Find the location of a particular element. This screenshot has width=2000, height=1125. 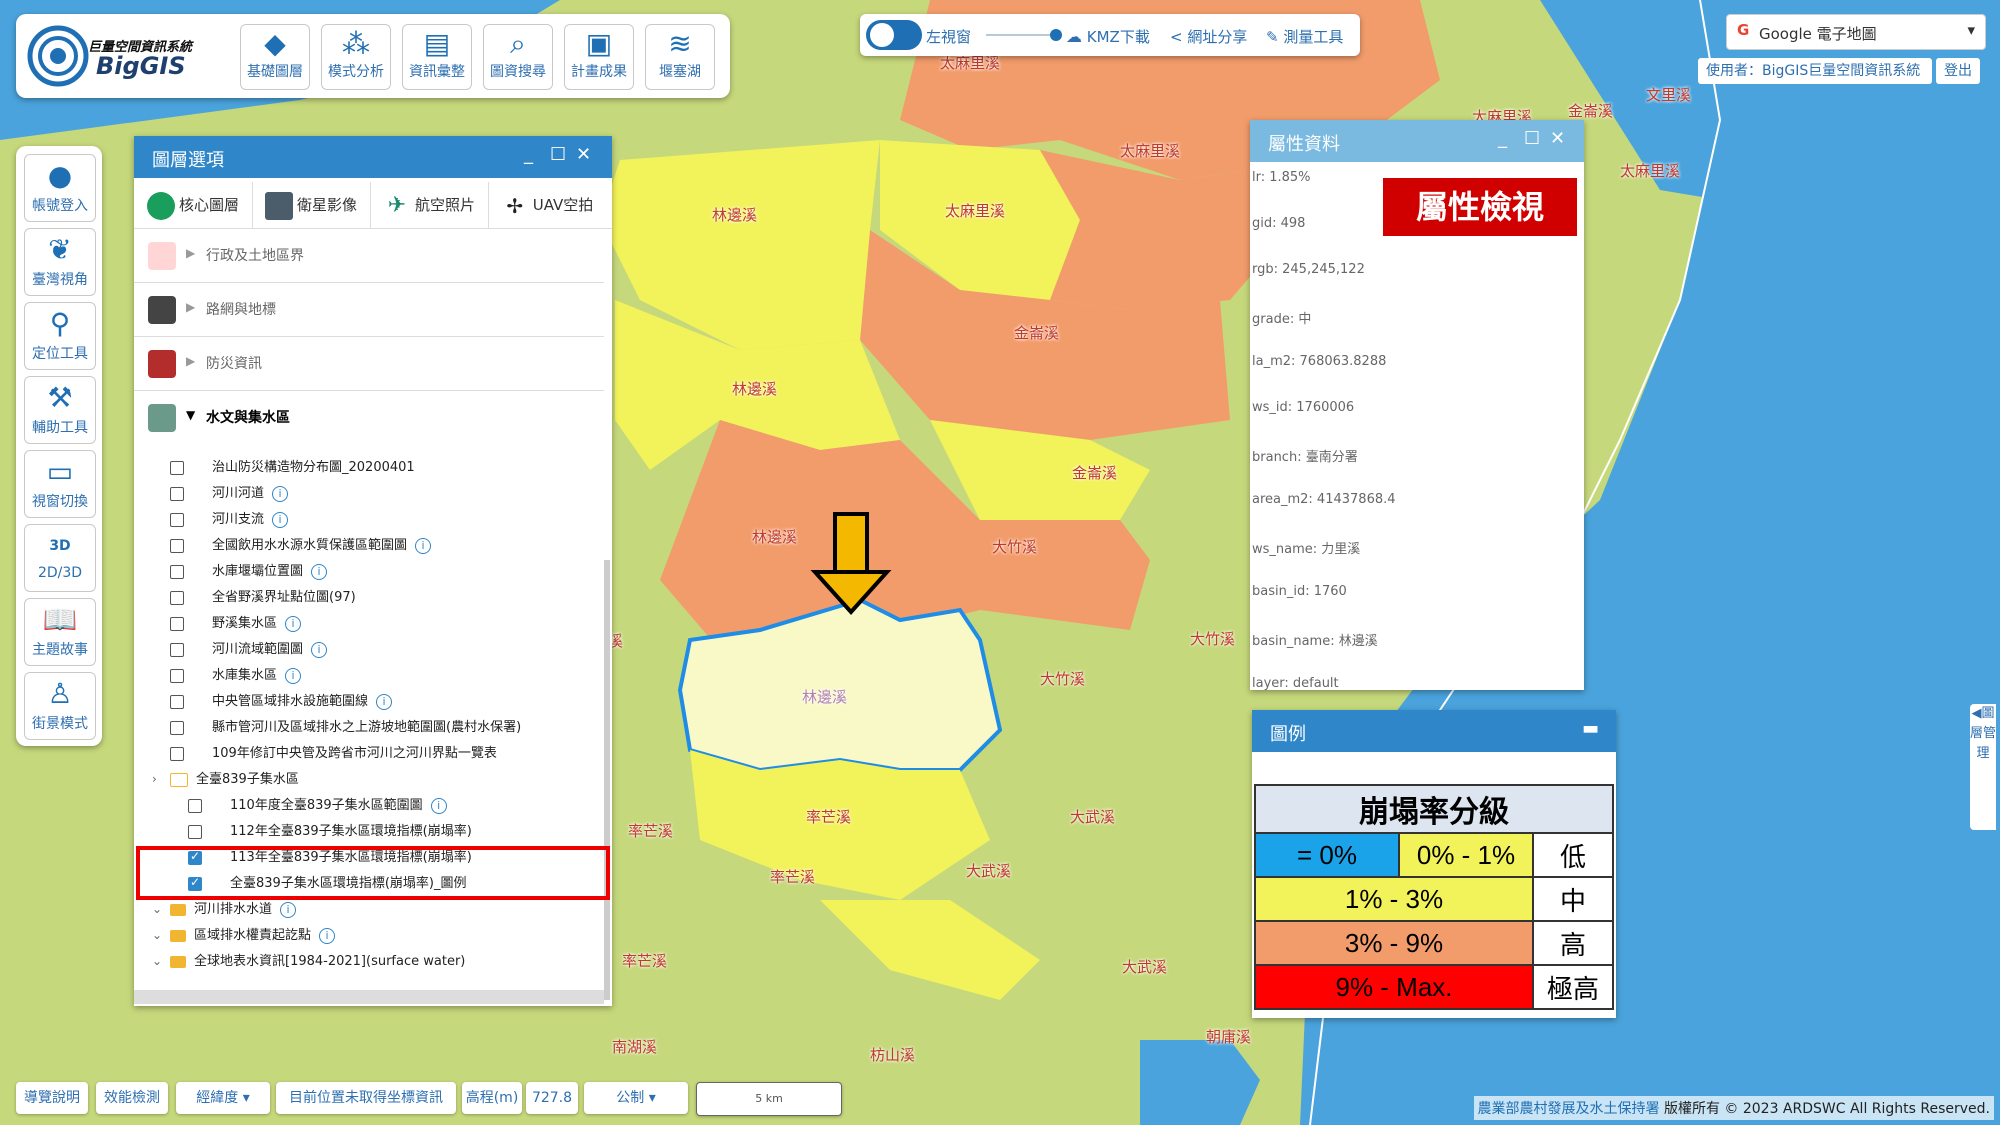

layer-row: 110年度全臺839子集水區範圍圖 i is located at coordinates (317, 806).